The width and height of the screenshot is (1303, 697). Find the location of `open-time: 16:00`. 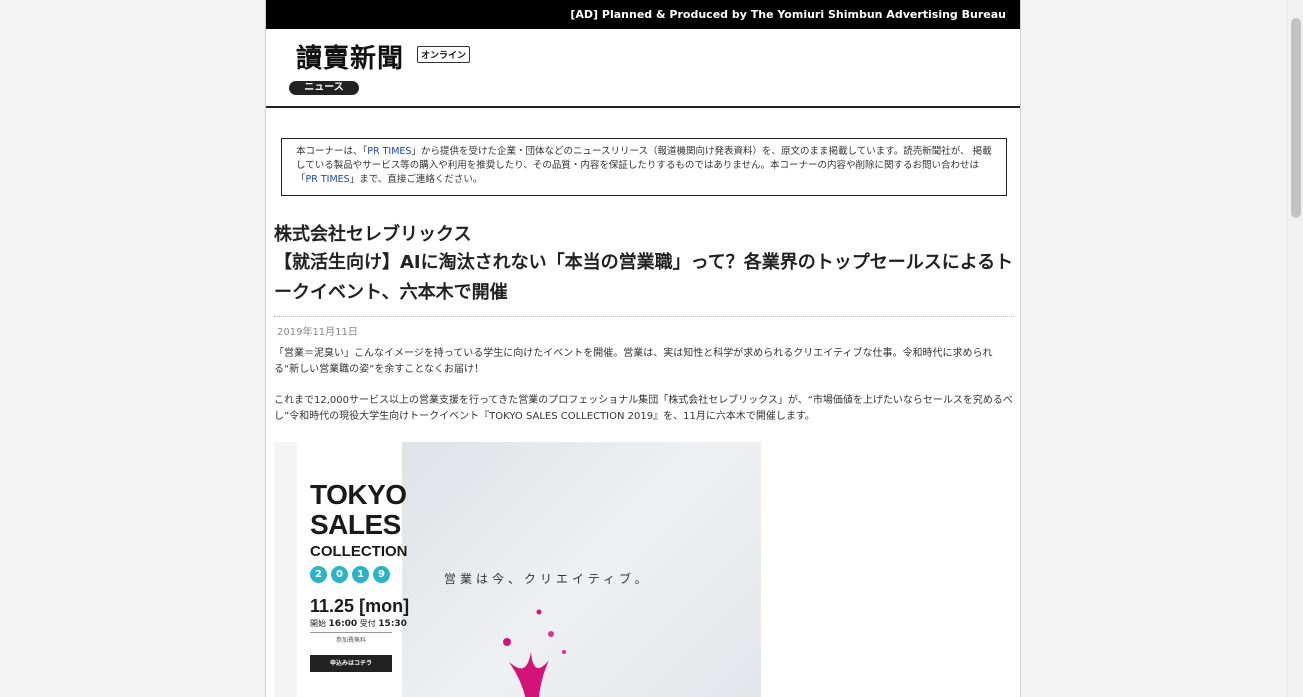

open-time: 16:00 is located at coordinates (343, 624).